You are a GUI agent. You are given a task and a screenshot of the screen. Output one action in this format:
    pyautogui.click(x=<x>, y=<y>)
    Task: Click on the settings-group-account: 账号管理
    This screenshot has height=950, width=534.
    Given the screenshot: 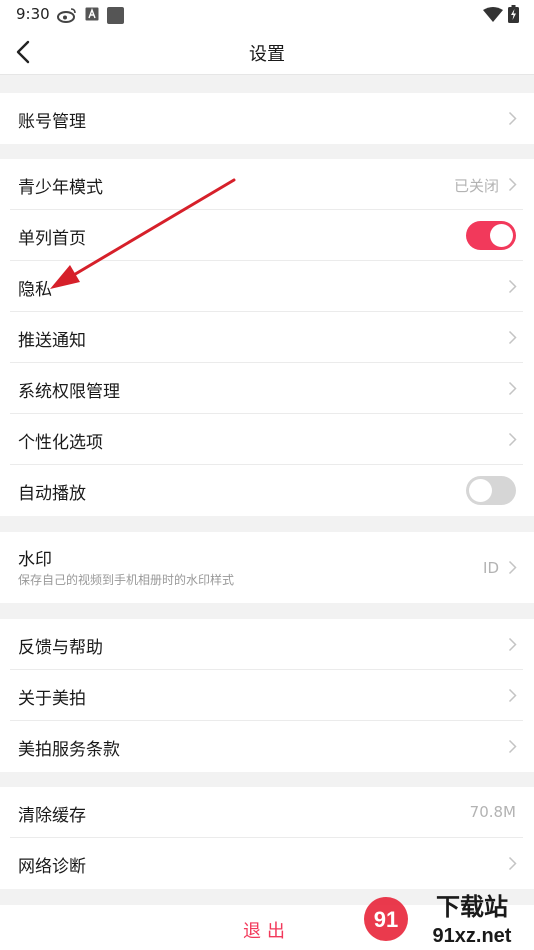 What is the action you would take?
    pyautogui.click(x=267, y=118)
    